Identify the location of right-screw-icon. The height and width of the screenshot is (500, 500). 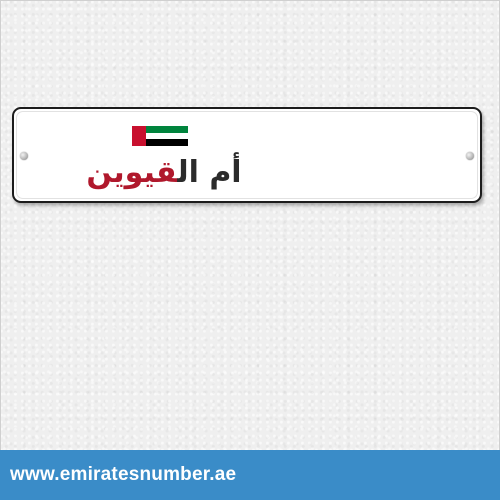
(470, 156).